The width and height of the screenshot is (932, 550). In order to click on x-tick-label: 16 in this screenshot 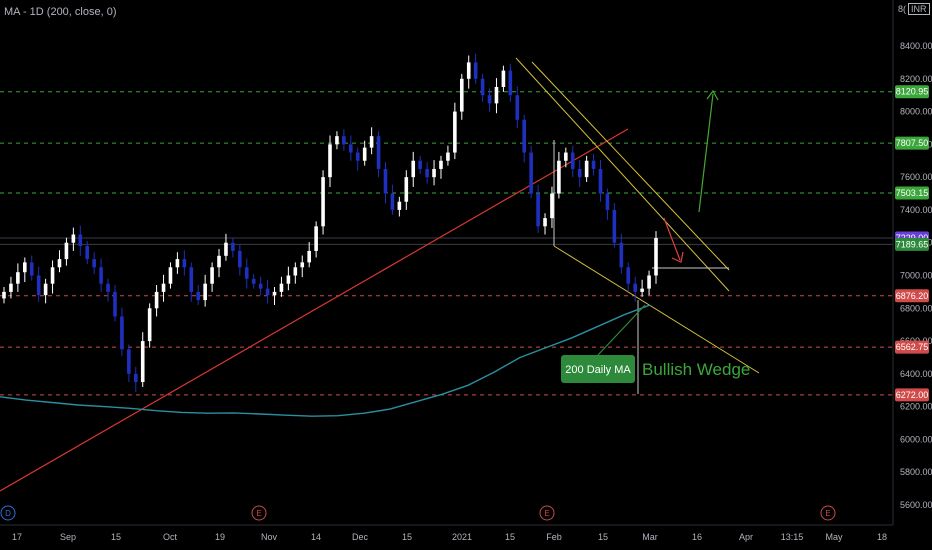, I will do `click(697, 537)`.